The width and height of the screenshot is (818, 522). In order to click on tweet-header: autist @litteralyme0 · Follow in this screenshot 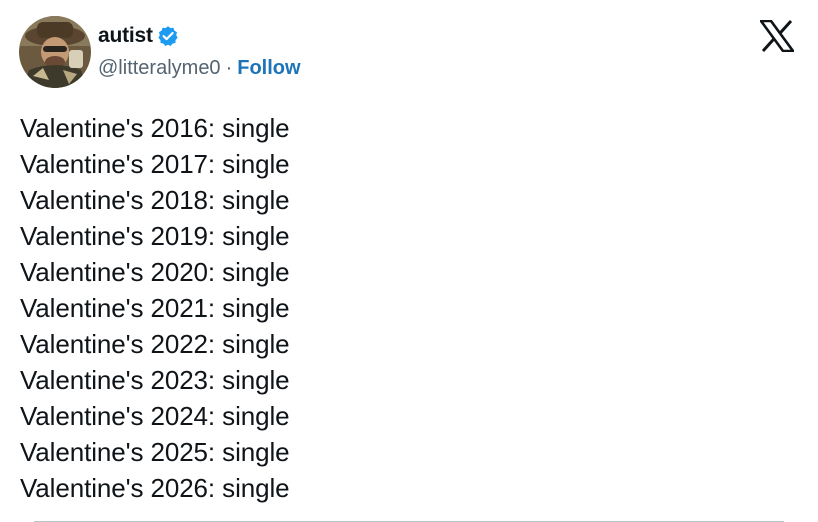, I will do `click(160, 52)`.